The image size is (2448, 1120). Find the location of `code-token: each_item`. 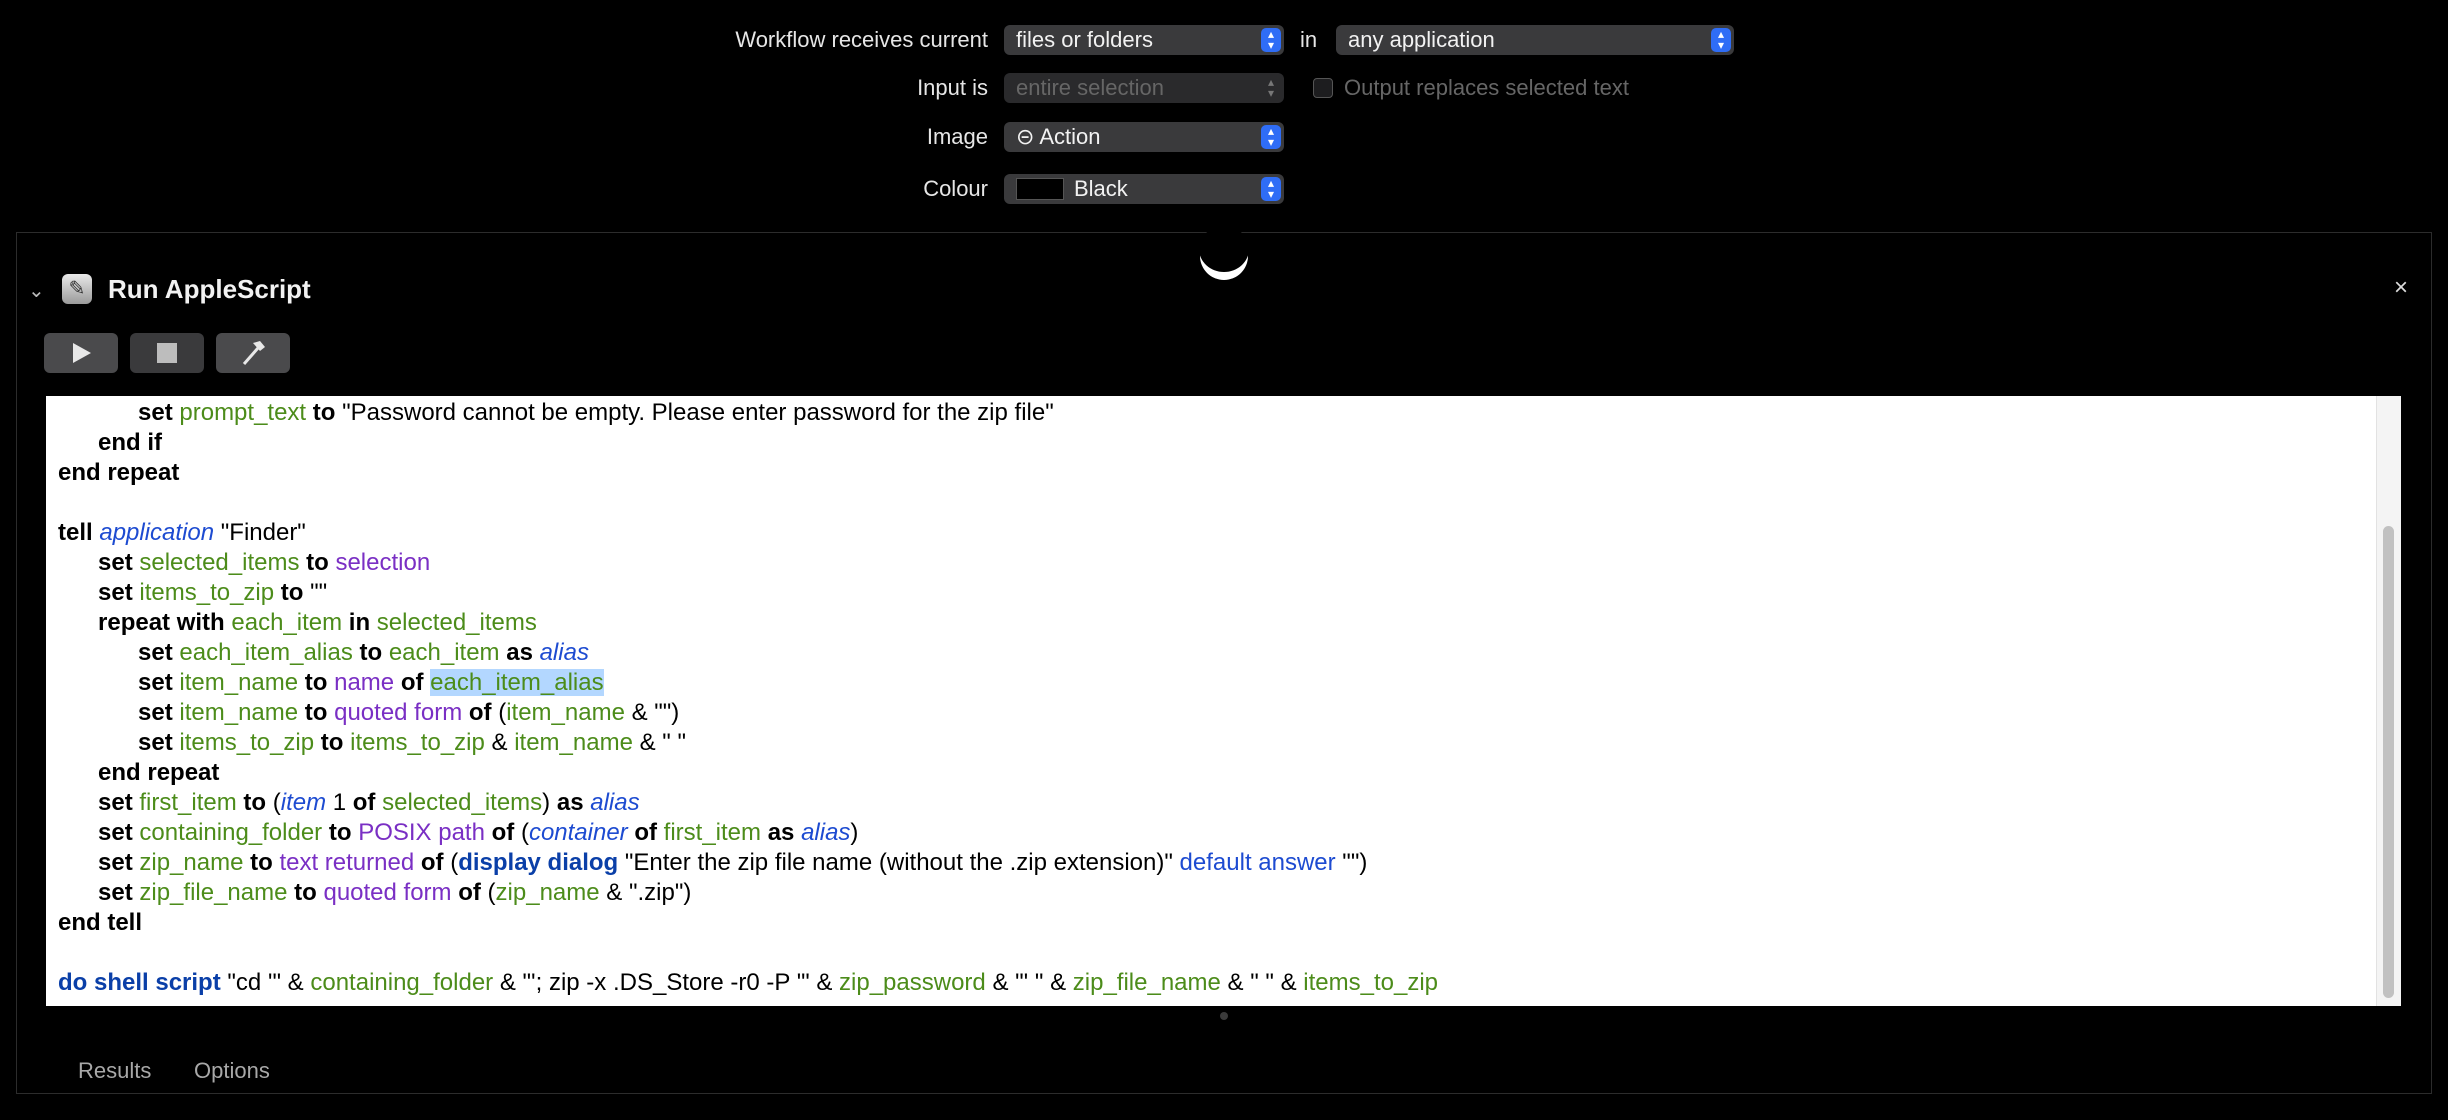

code-token: each_item is located at coordinates (287, 622).